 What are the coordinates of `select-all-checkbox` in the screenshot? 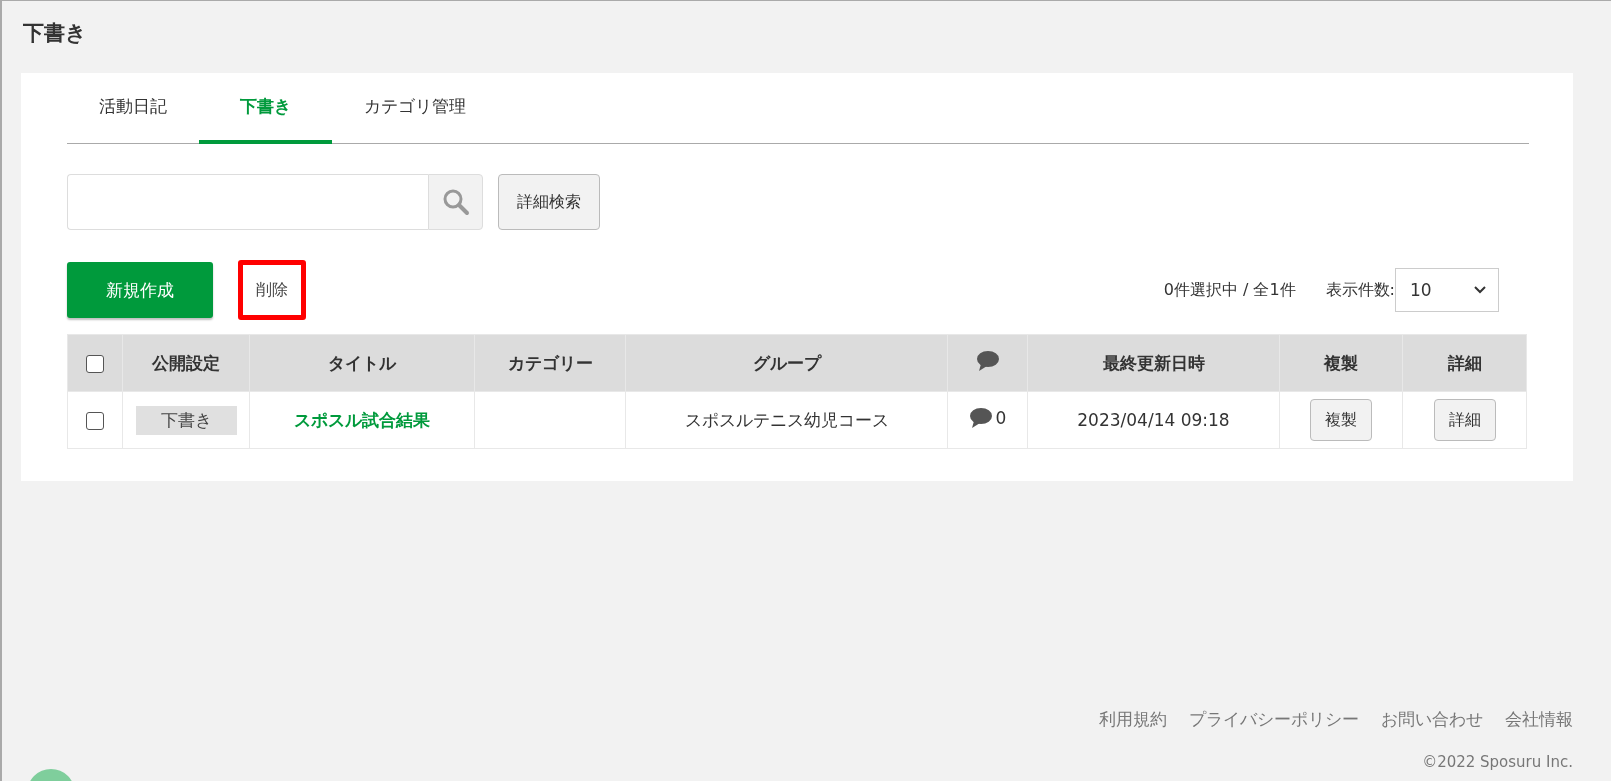 It's located at (95, 364).